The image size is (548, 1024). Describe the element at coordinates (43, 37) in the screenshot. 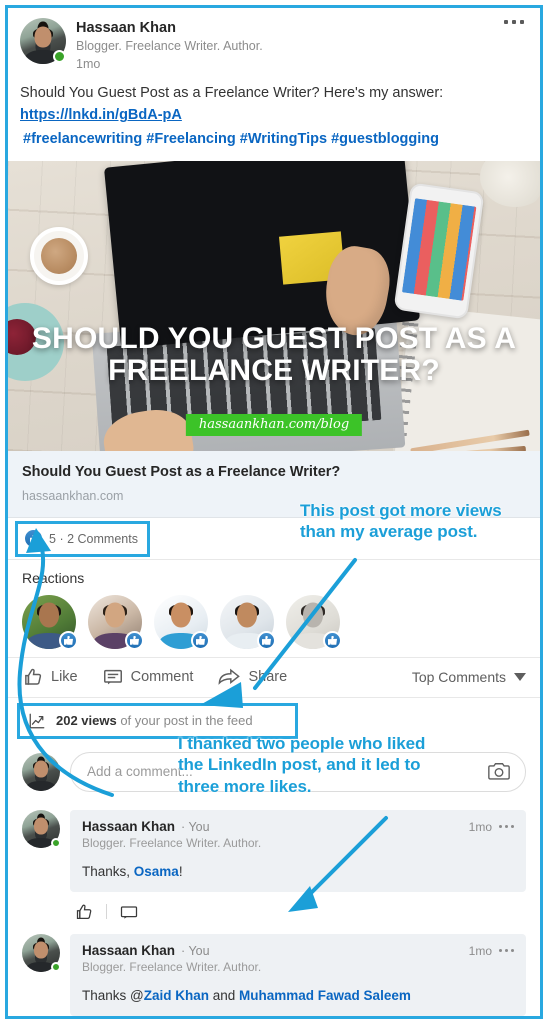

I see `avatar-face` at that location.